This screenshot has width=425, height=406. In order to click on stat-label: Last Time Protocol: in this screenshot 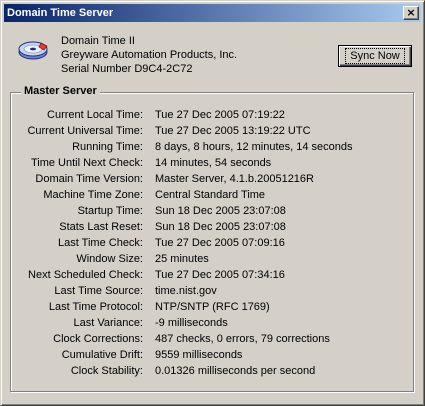, I will do `click(95, 307)`.